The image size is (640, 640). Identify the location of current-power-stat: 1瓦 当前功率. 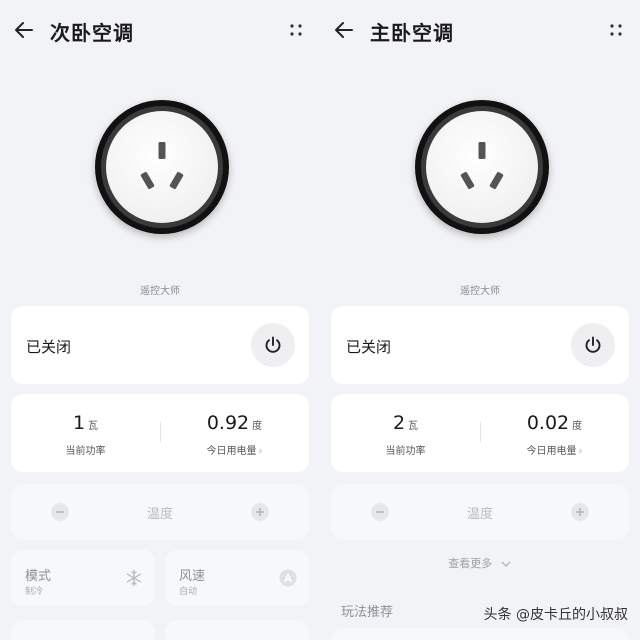
(85, 433).